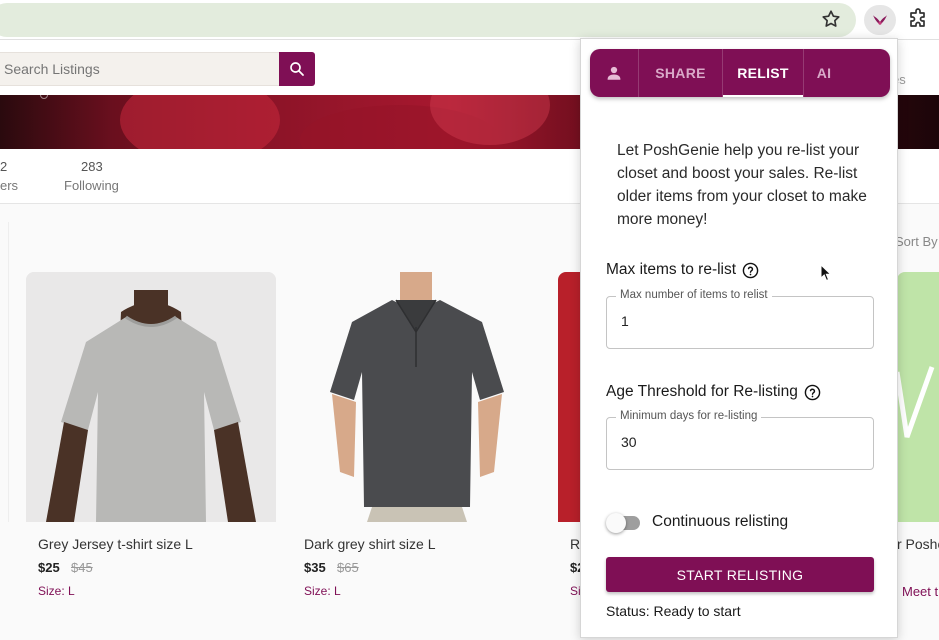  I want to click on age-threshold-label-row: Age Threshold for Re-listing, so click(713, 392).